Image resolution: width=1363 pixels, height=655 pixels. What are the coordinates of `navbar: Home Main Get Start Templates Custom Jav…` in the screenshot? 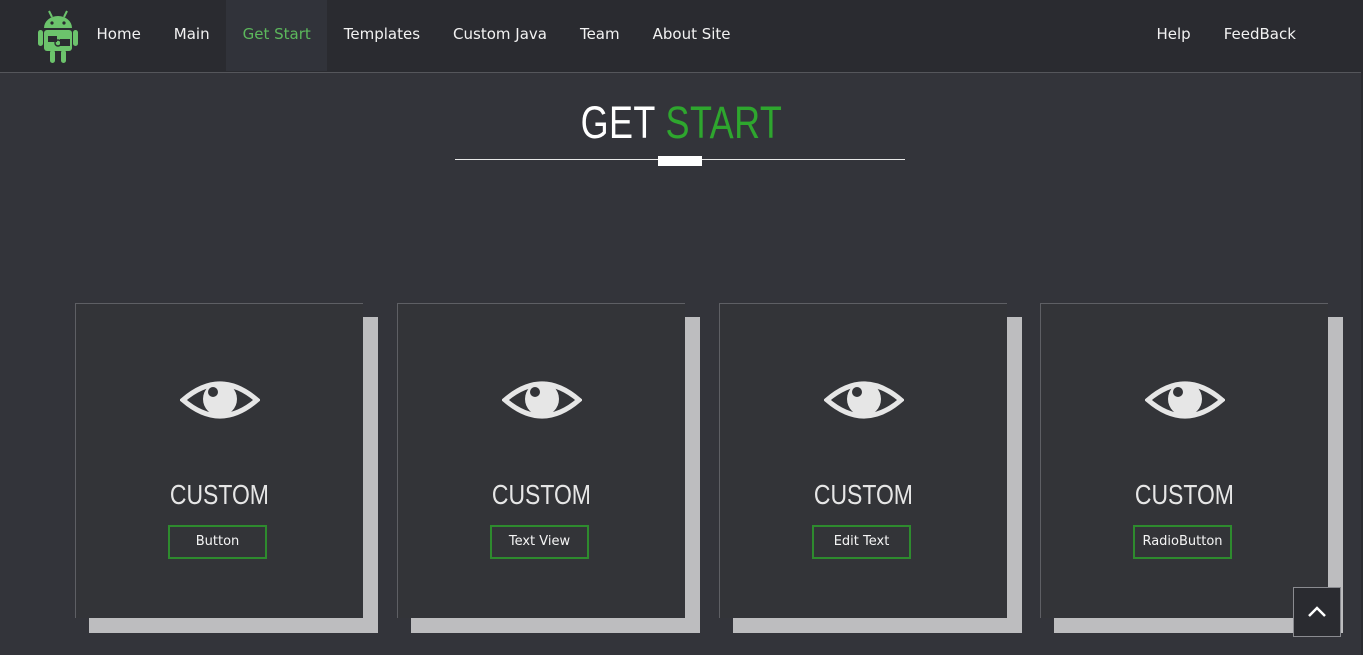 It's located at (680, 36).